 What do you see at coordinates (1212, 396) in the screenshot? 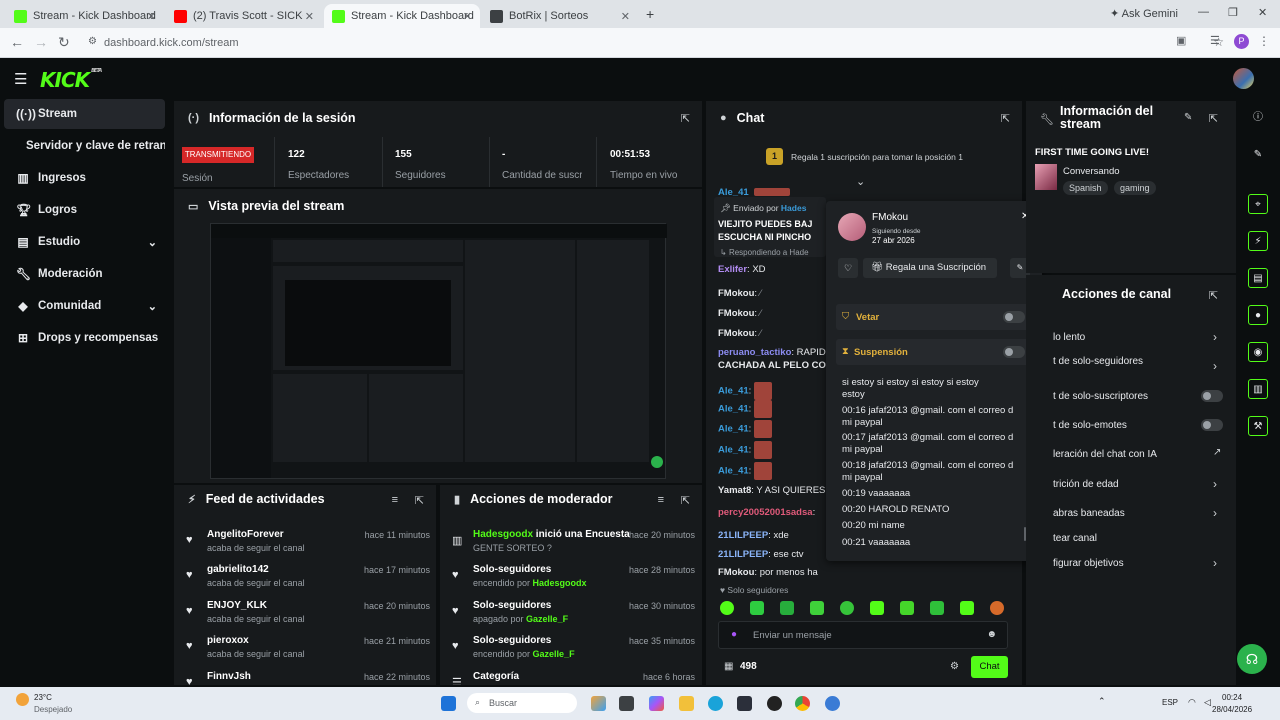
I see `subscribers-only-toggle` at bounding box center [1212, 396].